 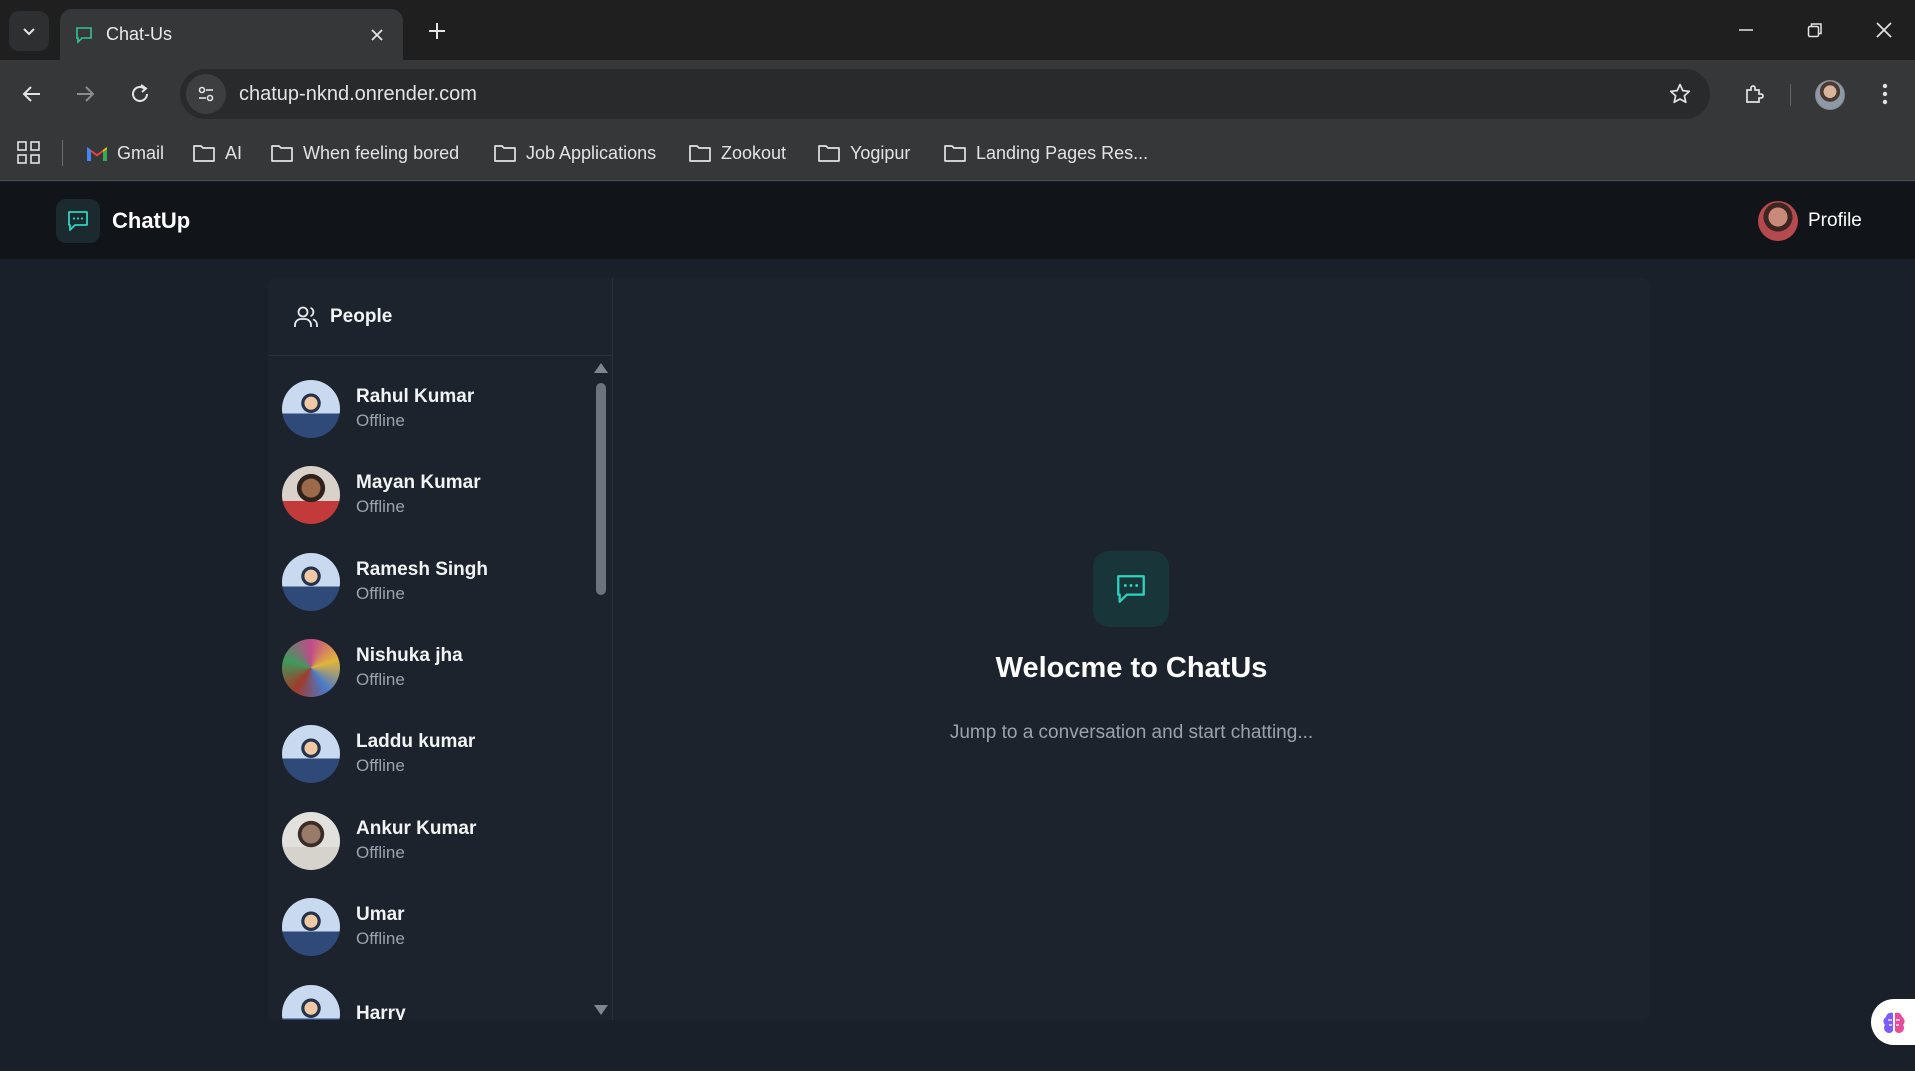 What do you see at coordinates (591, 152) in the screenshot?
I see `bookmark-label: Job Applications` at bounding box center [591, 152].